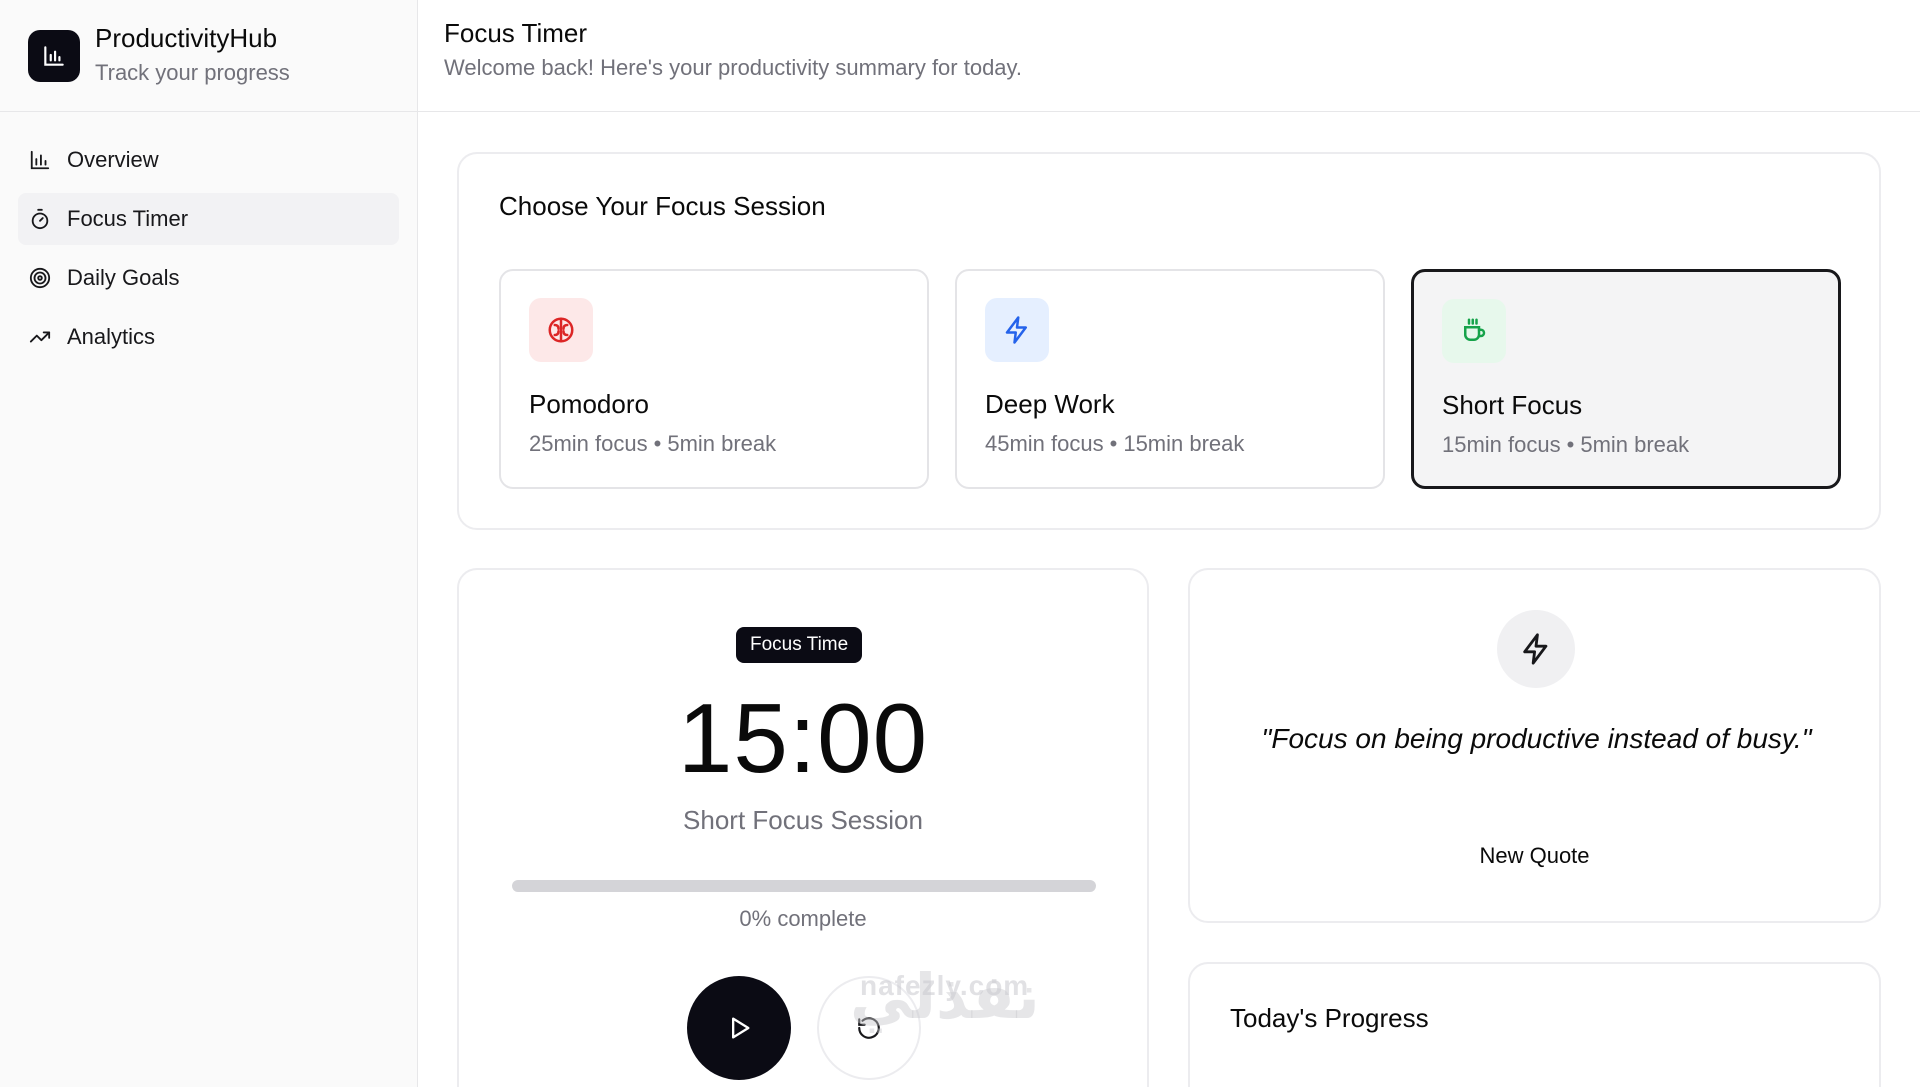 This screenshot has height=1087, width=1920. What do you see at coordinates (208, 337) in the screenshot?
I see `sidebar-item-analytics: Analytics` at bounding box center [208, 337].